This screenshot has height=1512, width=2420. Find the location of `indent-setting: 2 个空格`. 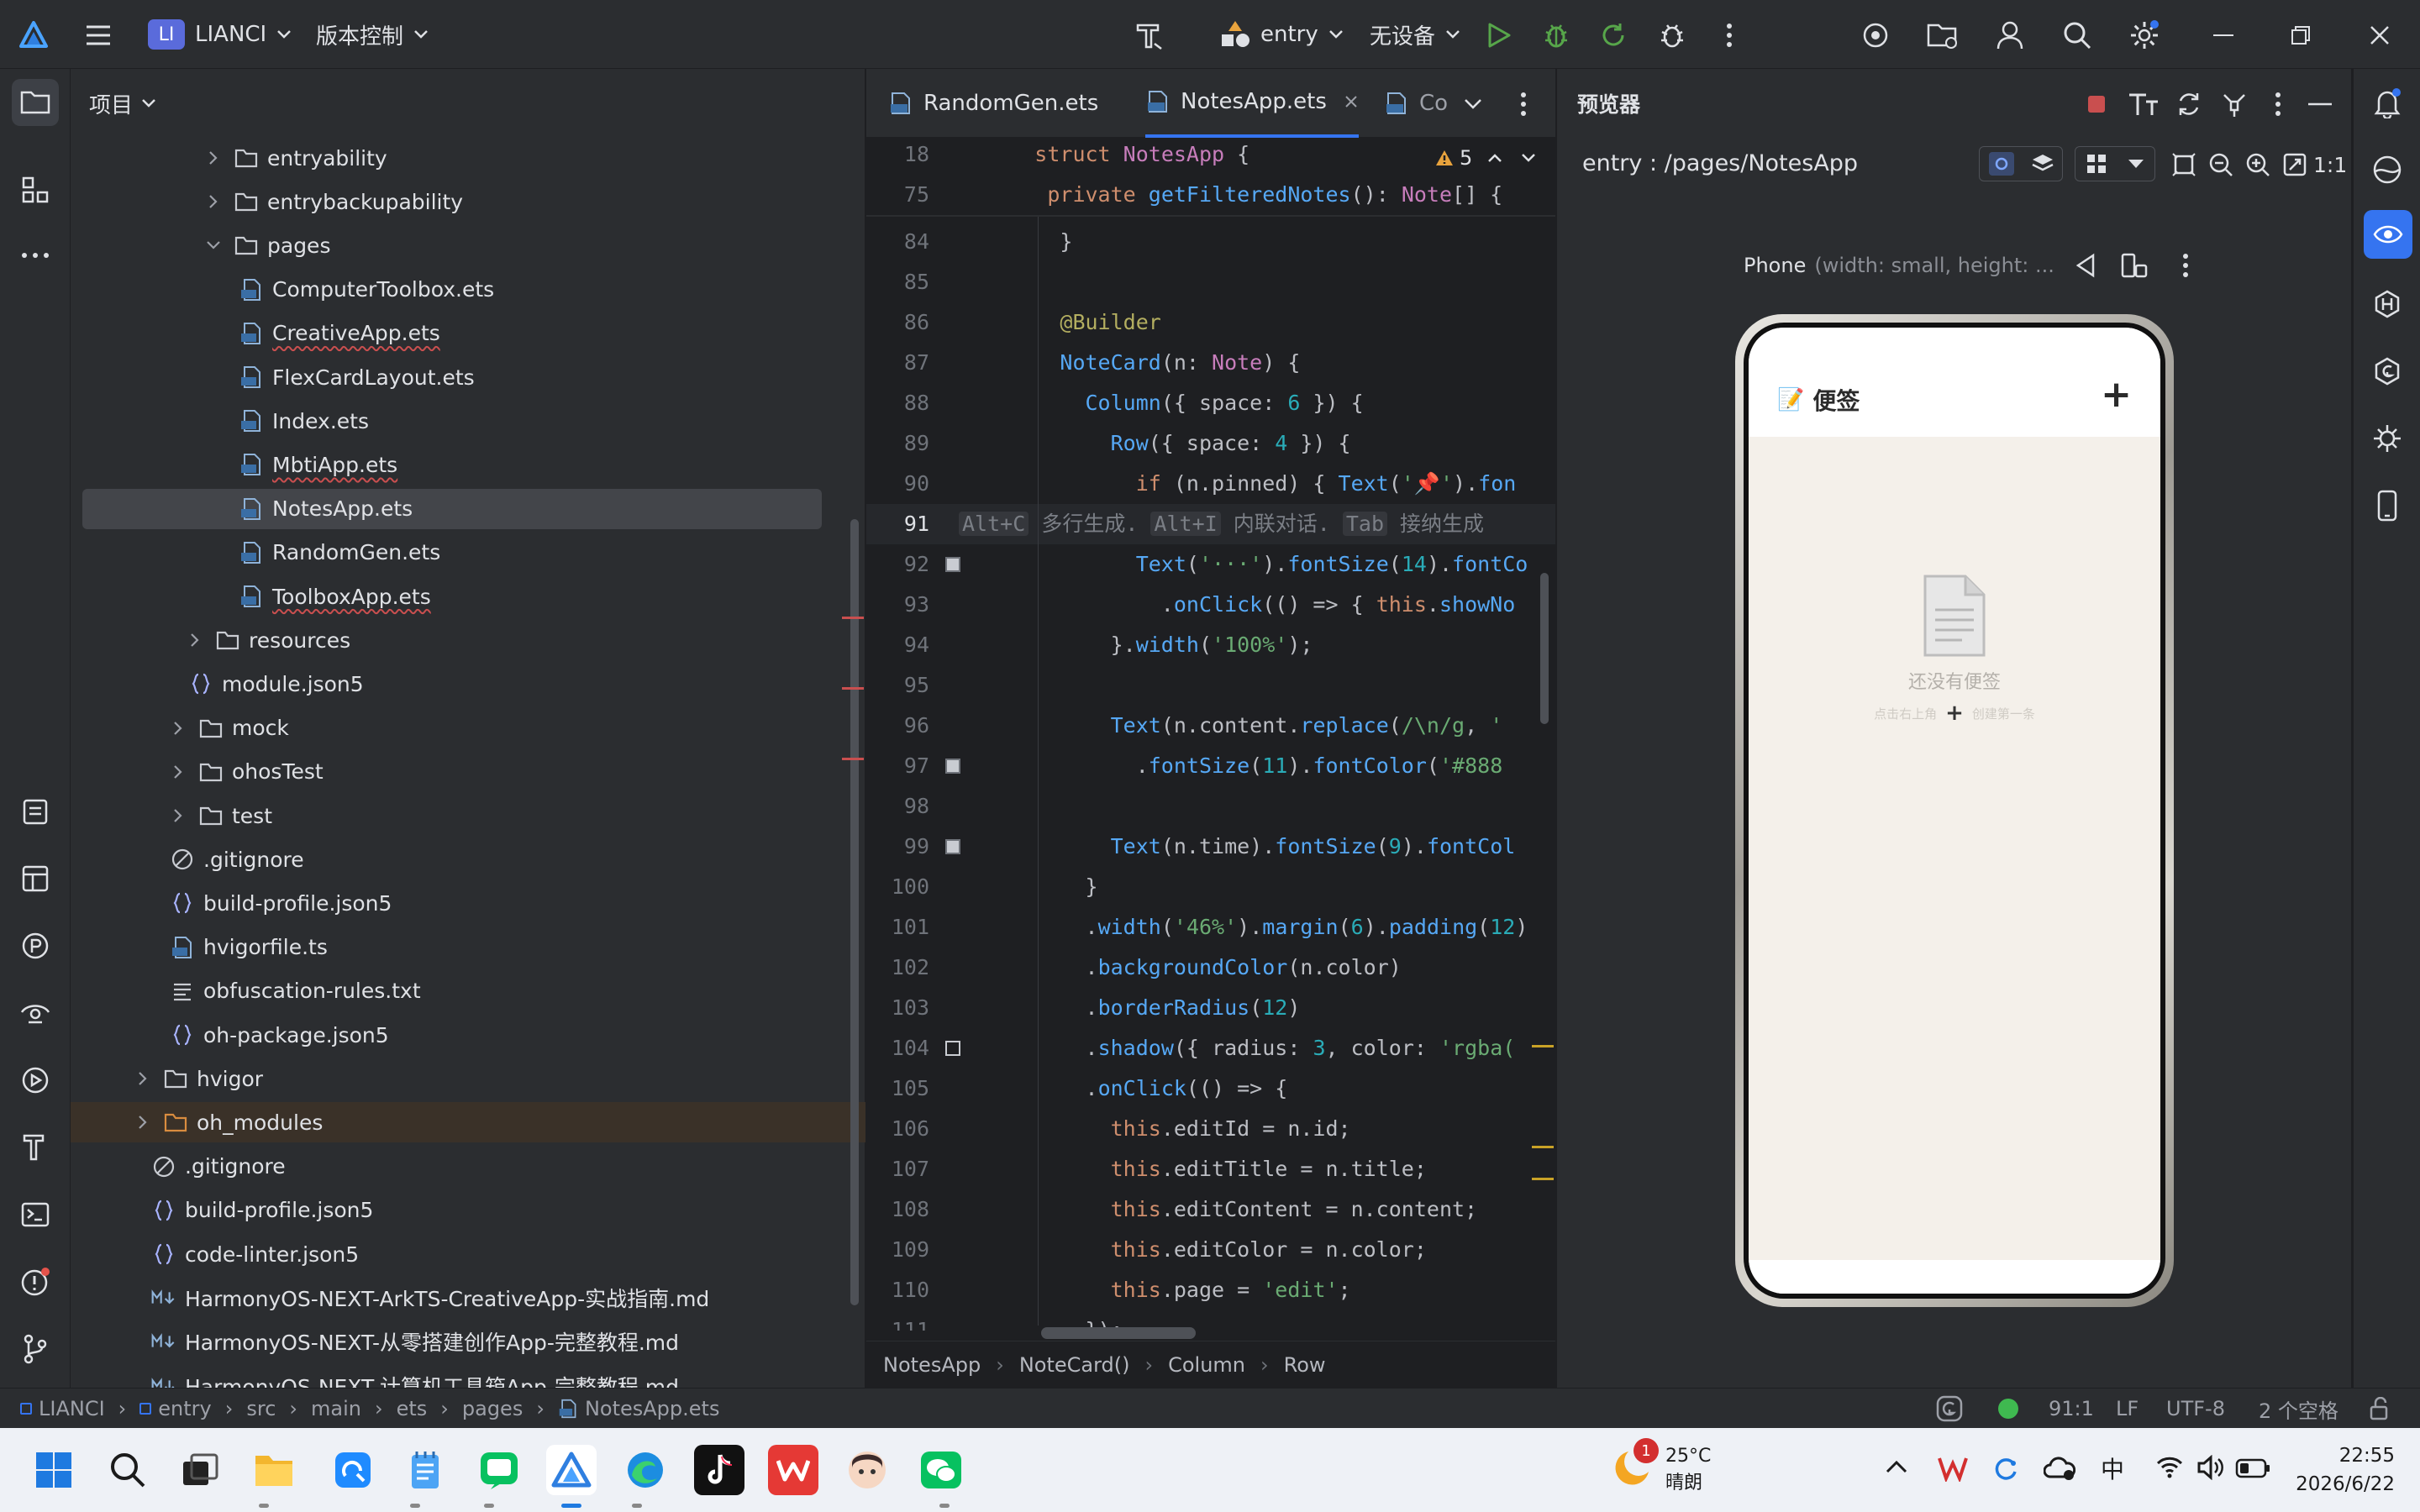

indent-setting: 2 个空格 is located at coordinates (2298, 1409).